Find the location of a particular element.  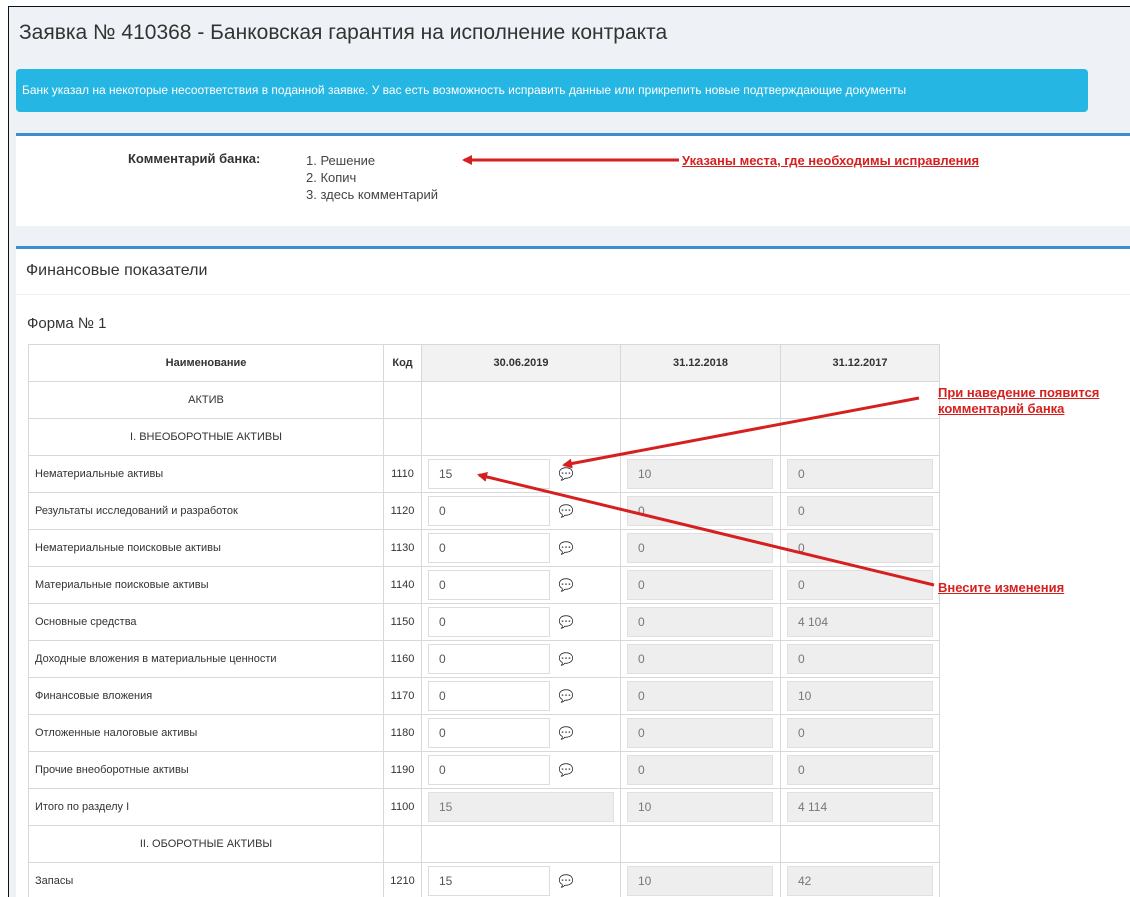

arrow-make-changes is located at coordinates (706, 529).